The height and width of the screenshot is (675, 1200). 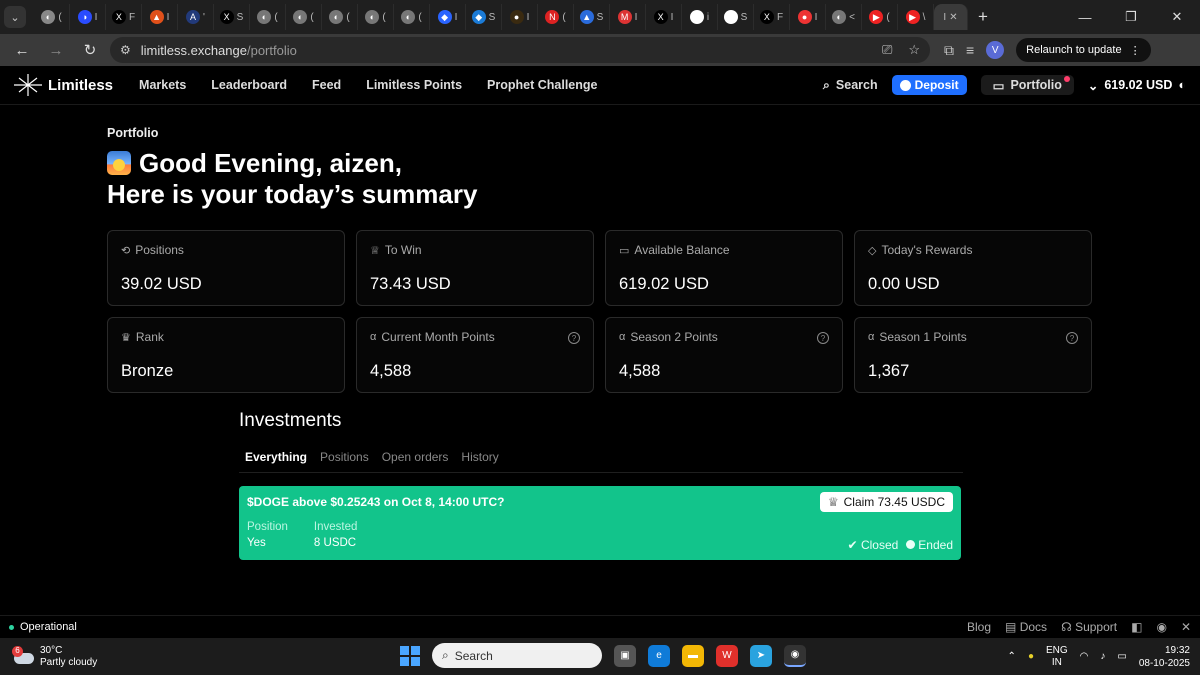 I want to click on github-icon: ◧, so click(x=1136, y=627).